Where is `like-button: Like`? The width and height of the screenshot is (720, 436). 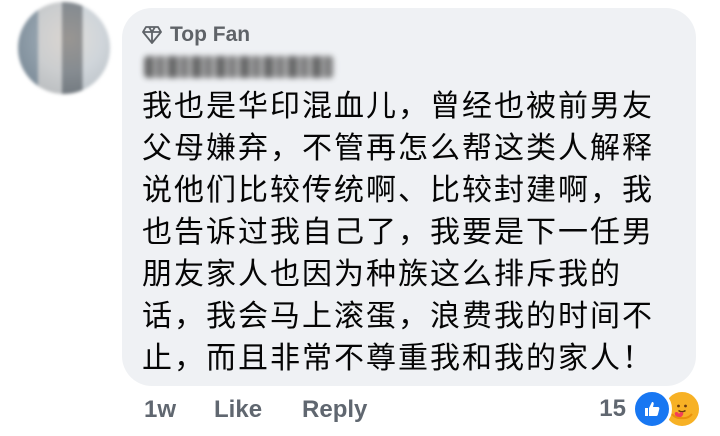
like-button: Like is located at coordinates (238, 410).